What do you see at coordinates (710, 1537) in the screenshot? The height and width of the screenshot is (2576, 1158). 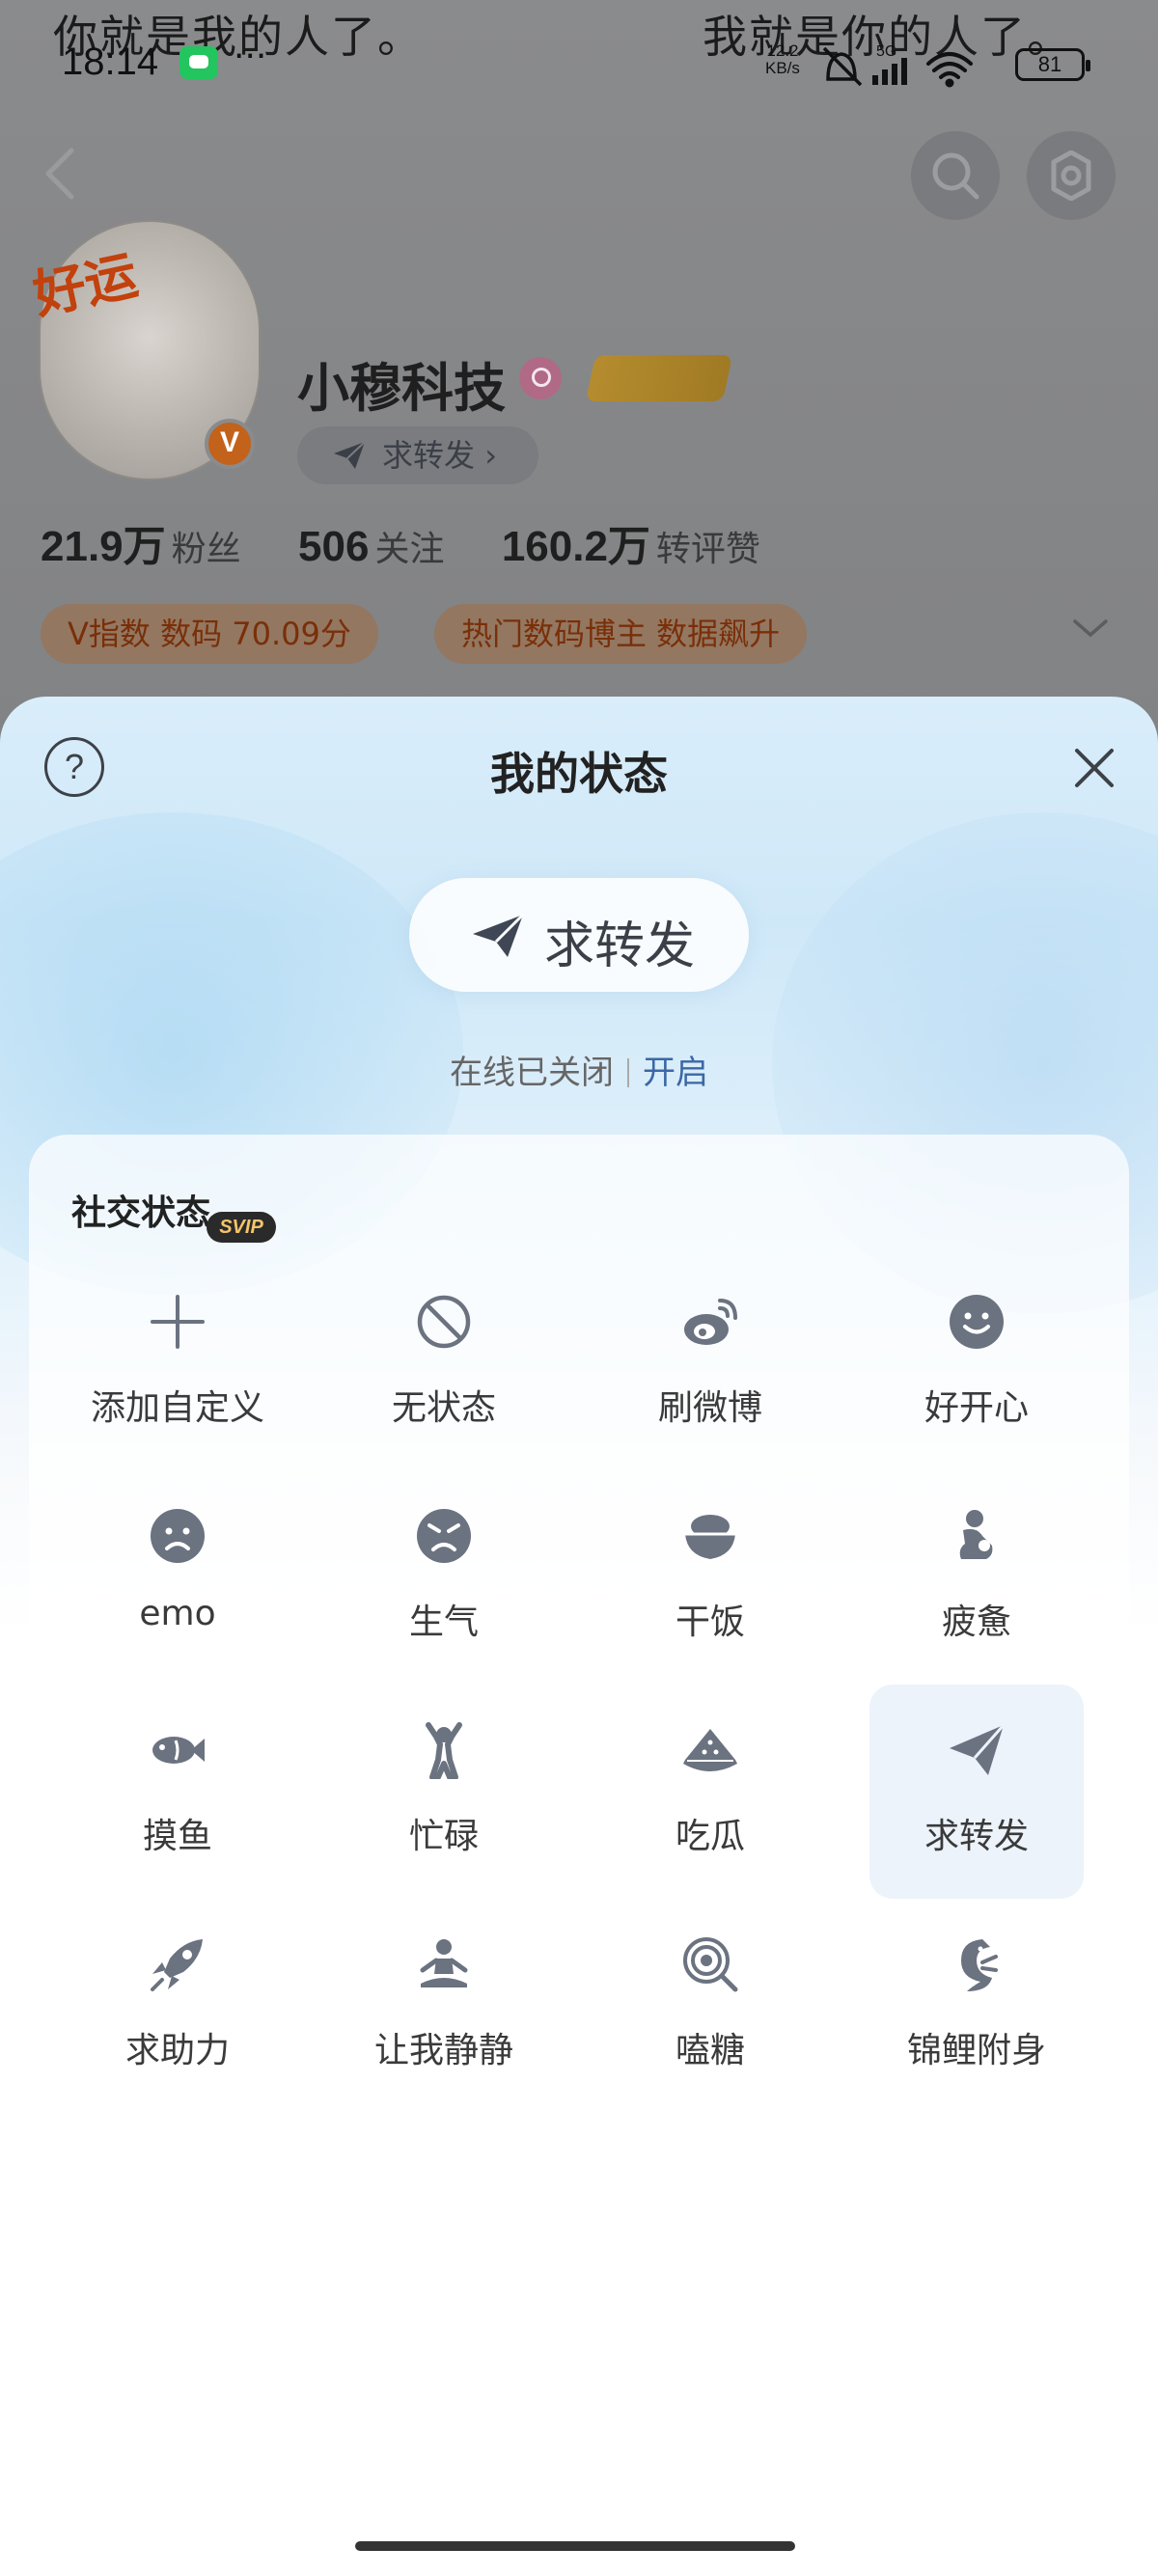 I see `rice-bowl-icon` at bounding box center [710, 1537].